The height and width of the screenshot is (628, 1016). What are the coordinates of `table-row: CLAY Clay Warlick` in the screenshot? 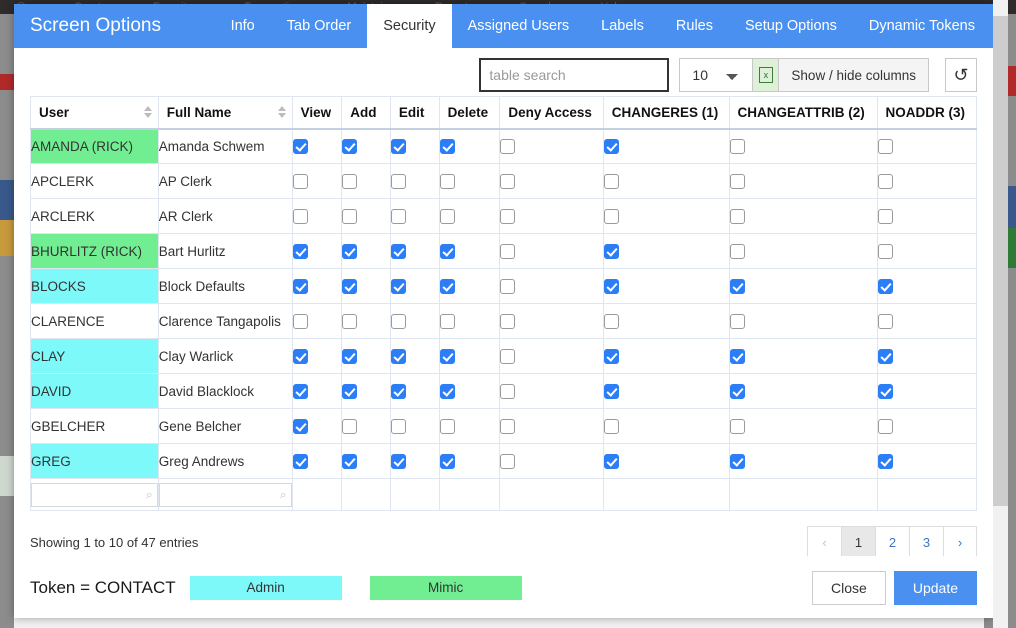 It's located at (504, 356).